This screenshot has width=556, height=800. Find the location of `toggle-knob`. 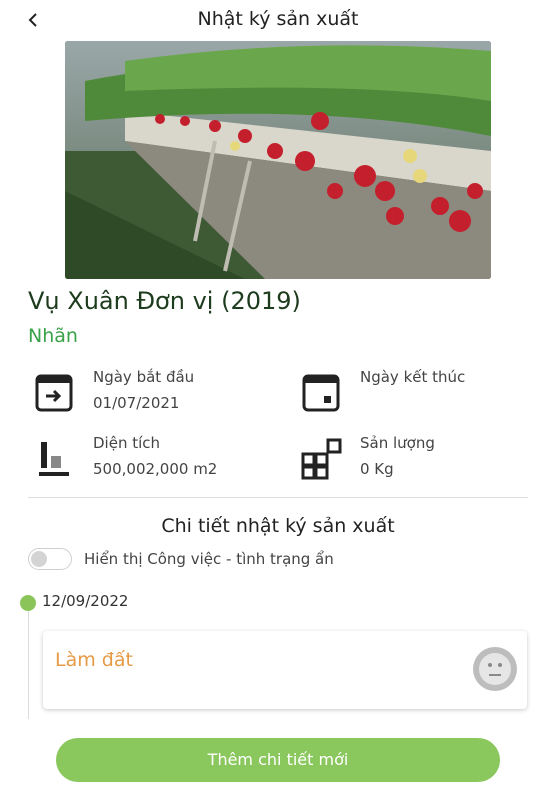

toggle-knob is located at coordinates (39, 559).